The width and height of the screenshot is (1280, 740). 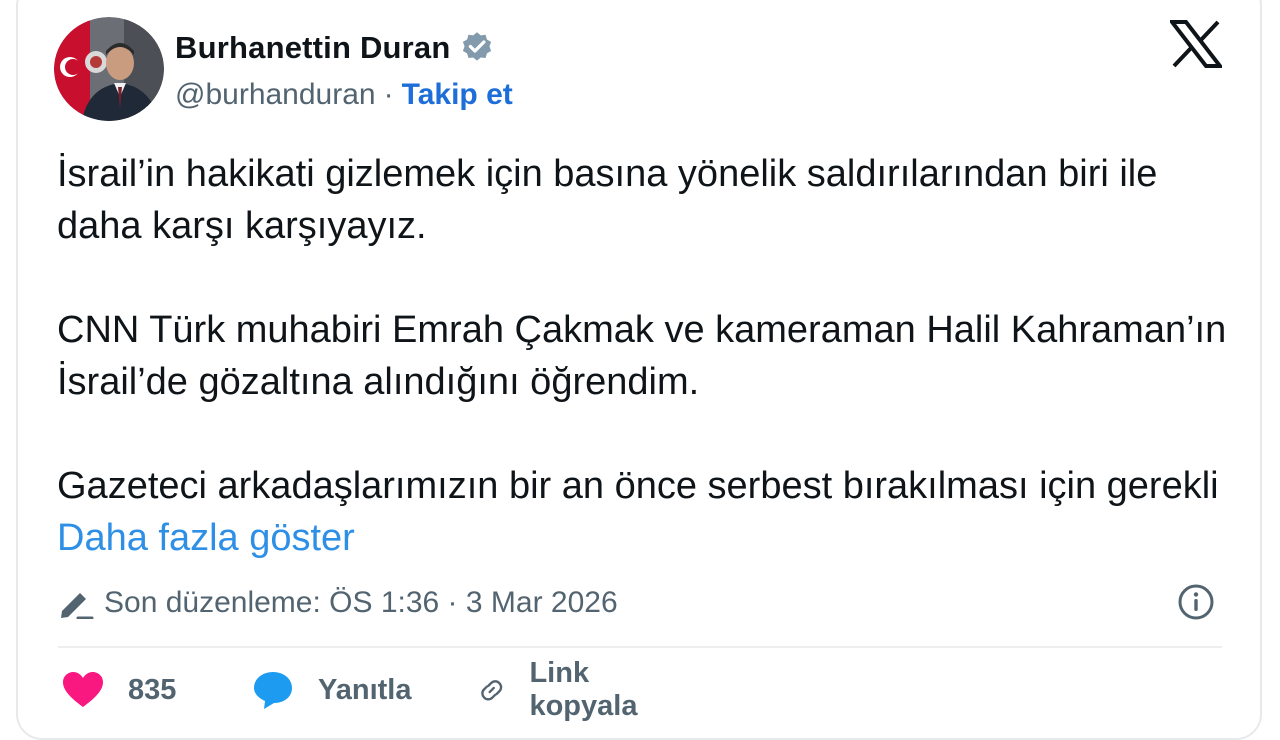 What do you see at coordinates (457, 95) in the screenshot?
I see `follow-button: Takip et` at bounding box center [457, 95].